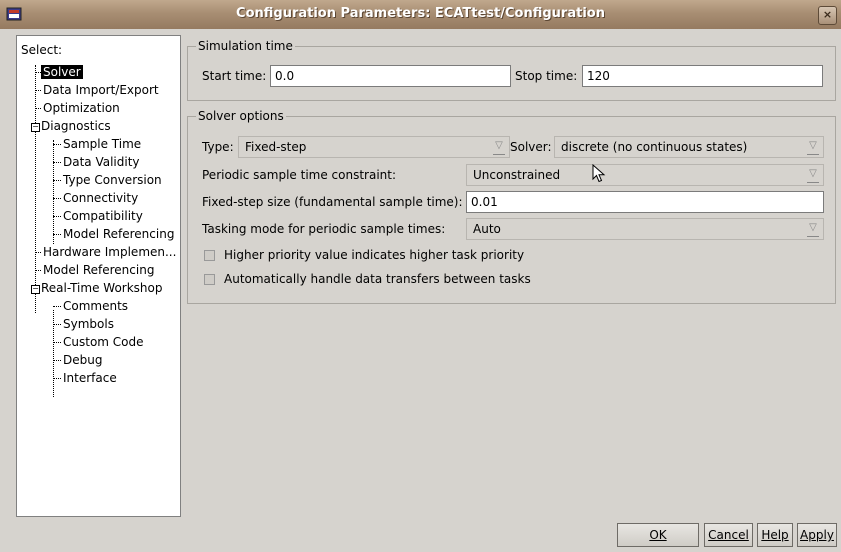  What do you see at coordinates (374, 147) in the screenshot?
I see `type-select: Fixed-step ▽` at bounding box center [374, 147].